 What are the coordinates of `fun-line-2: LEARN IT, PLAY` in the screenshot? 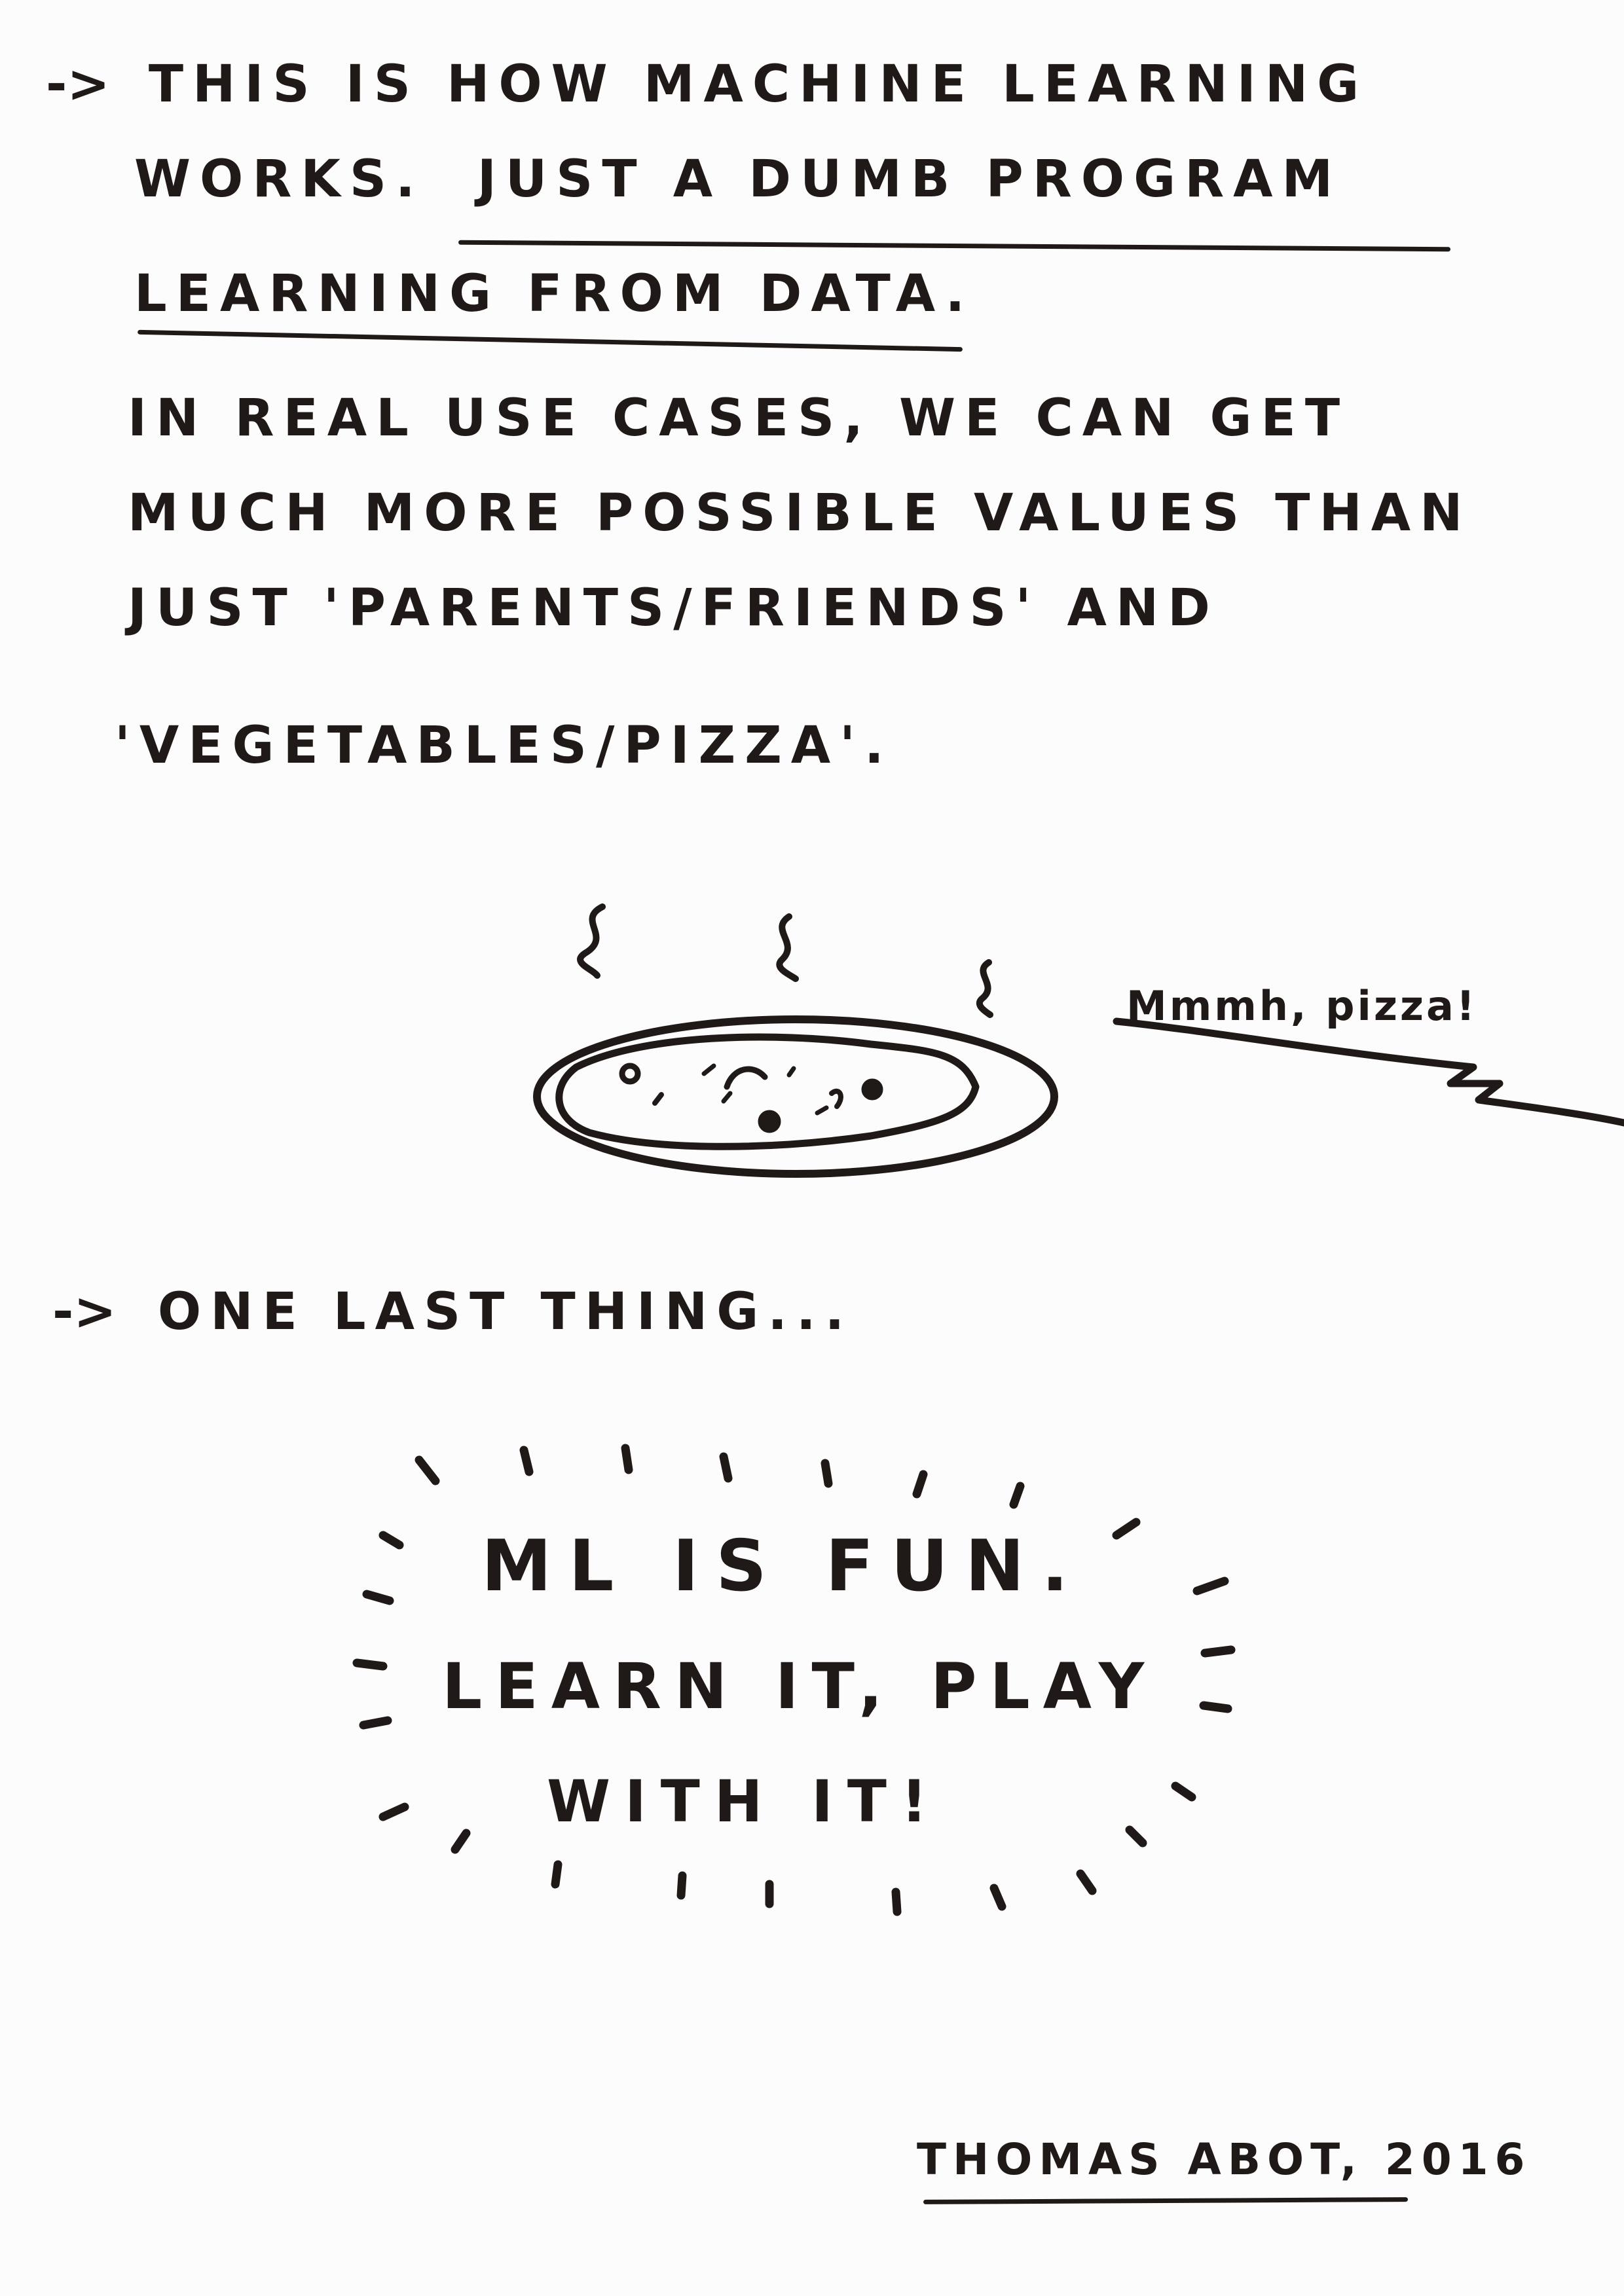 It's located at (800, 1686).